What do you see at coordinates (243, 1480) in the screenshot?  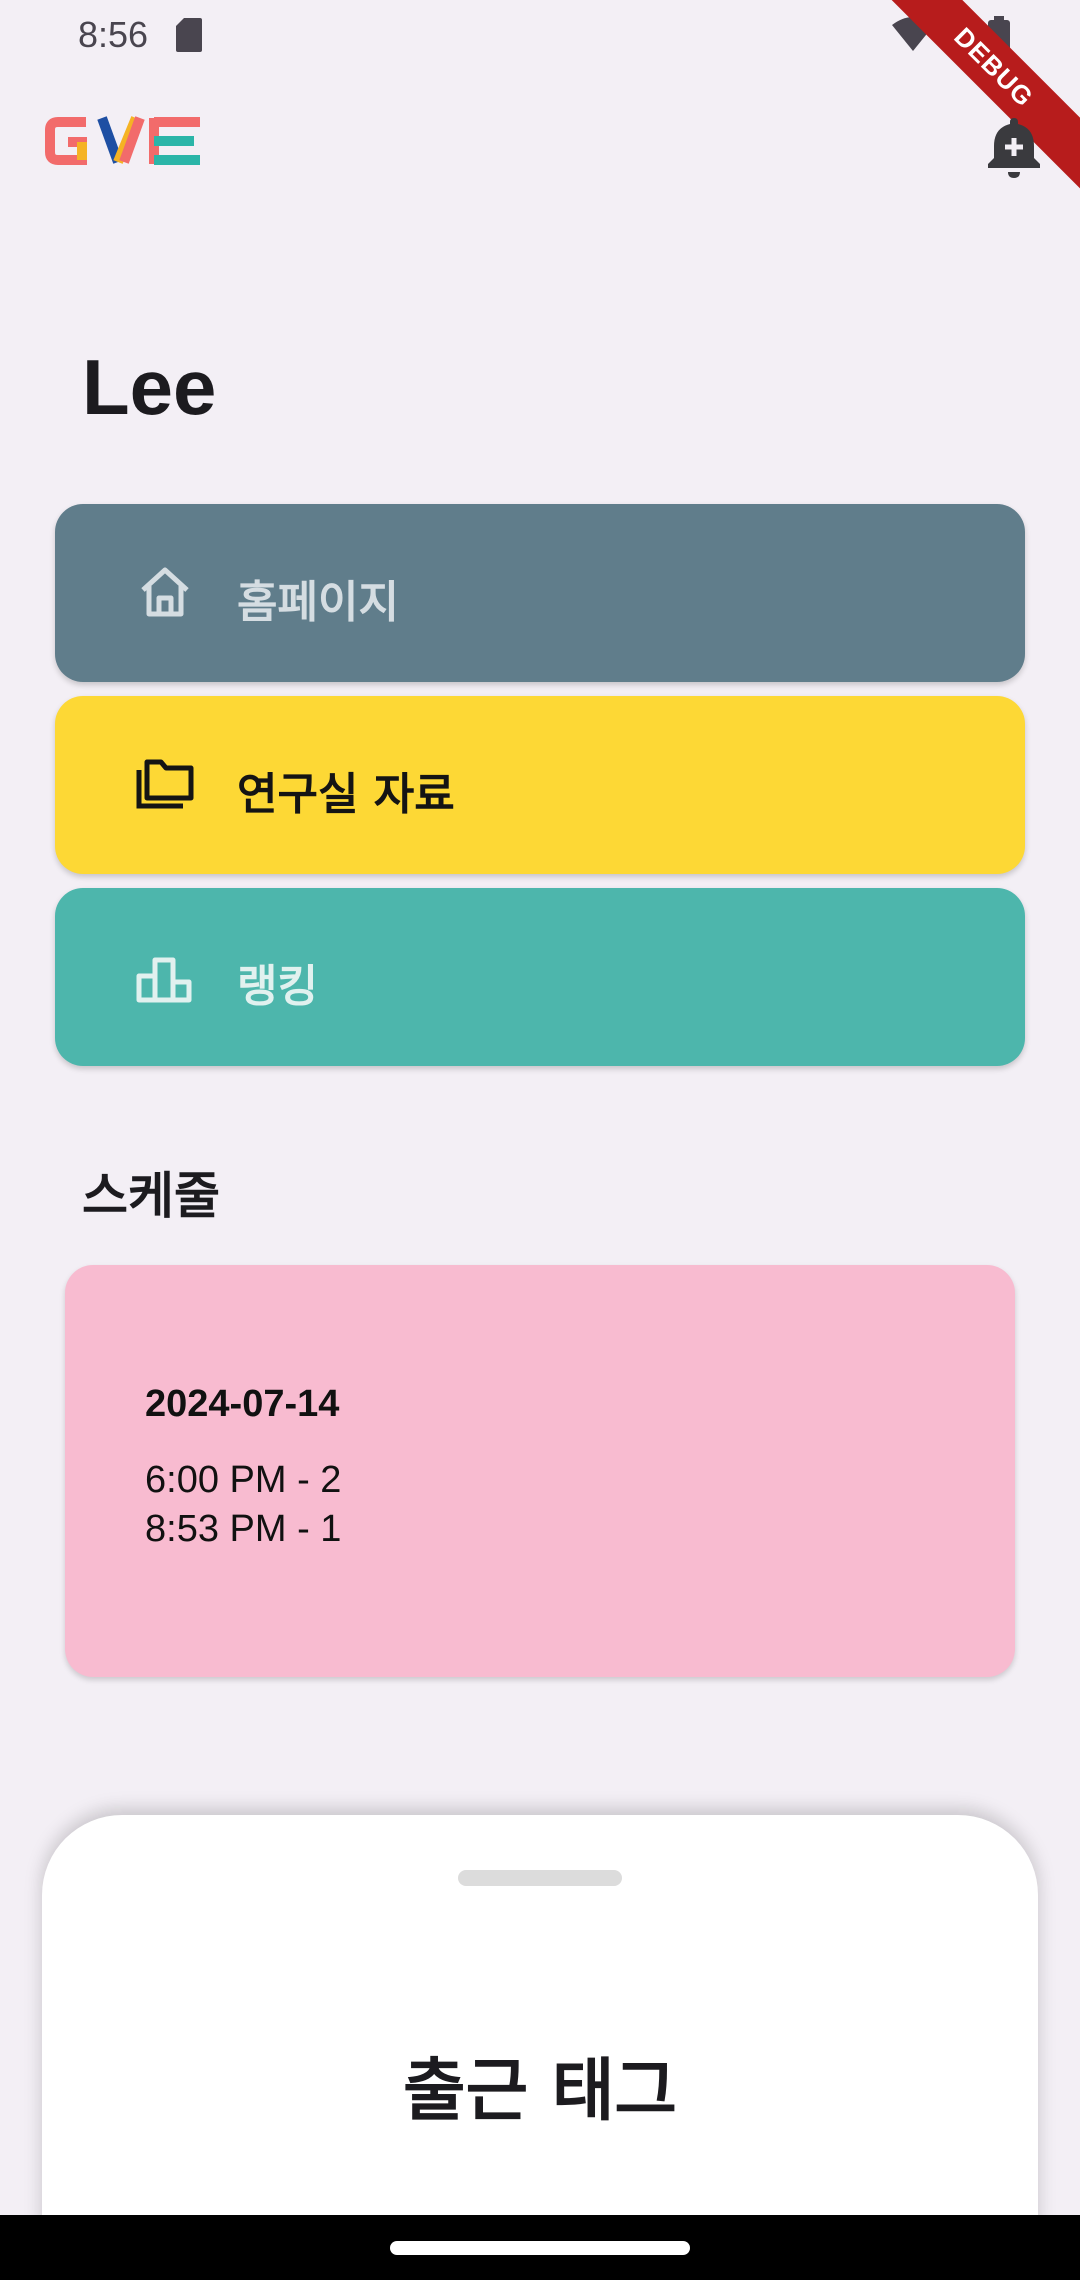 I see `schedule-entry: 6:00 PM - 2` at bounding box center [243, 1480].